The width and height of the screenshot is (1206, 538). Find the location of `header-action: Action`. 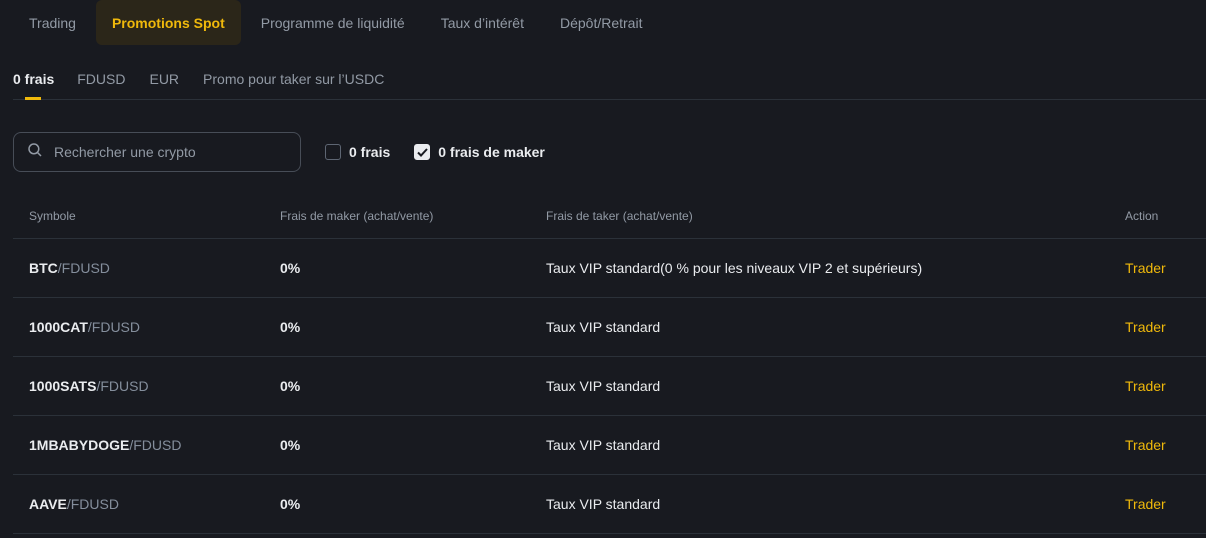

header-action: Action is located at coordinates (1165, 216).